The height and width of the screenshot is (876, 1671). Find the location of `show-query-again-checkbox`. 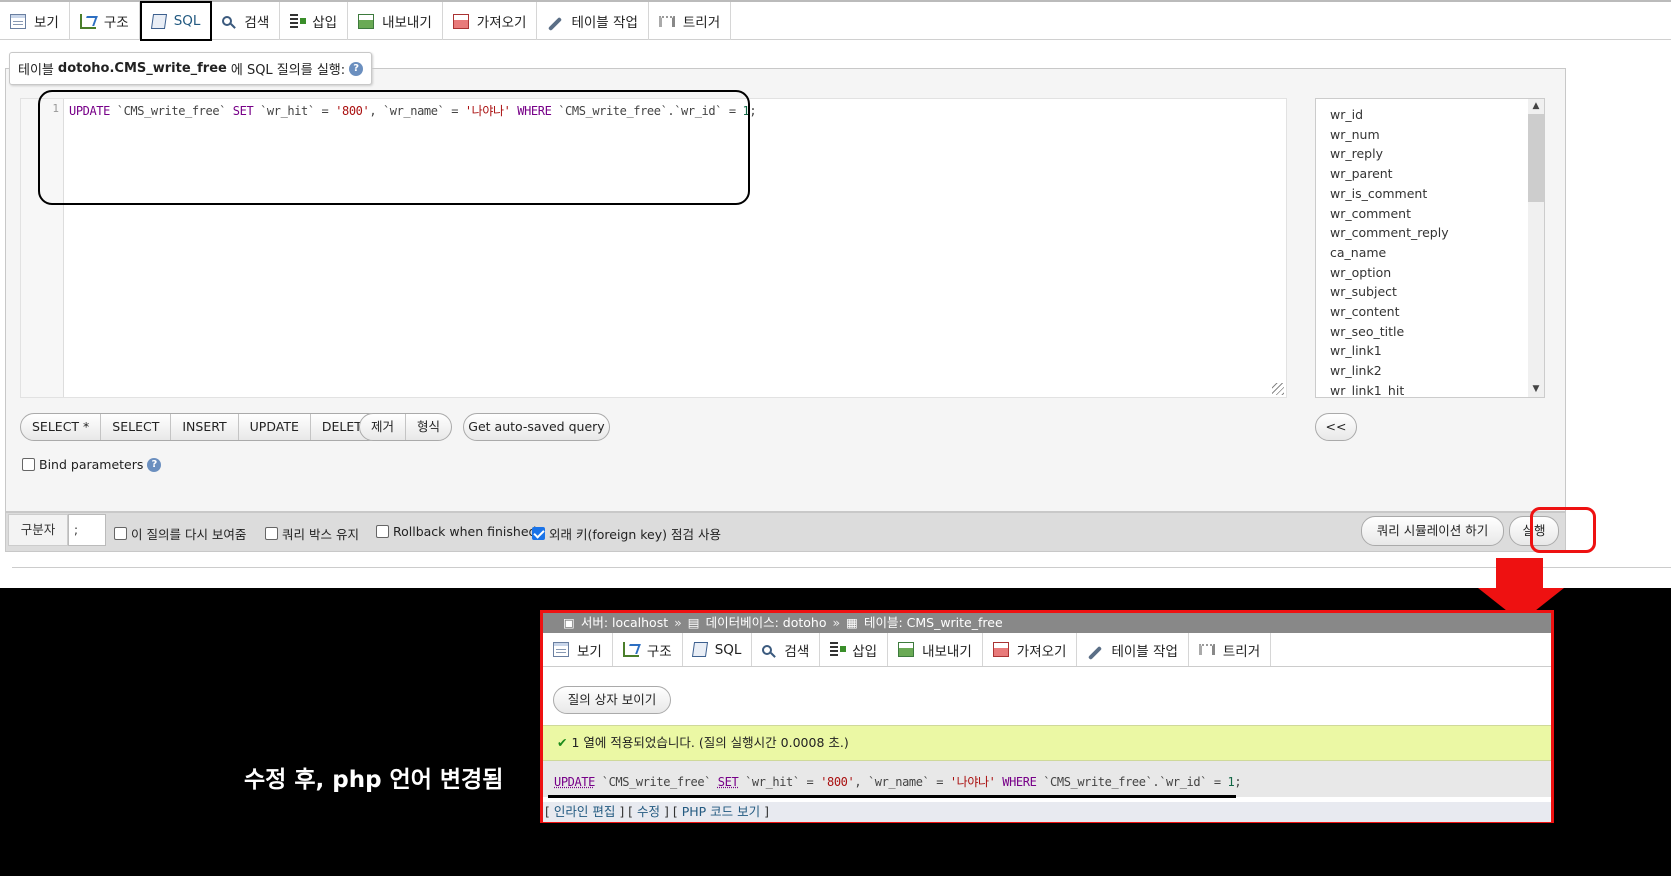

show-query-again-checkbox is located at coordinates (120, 533).